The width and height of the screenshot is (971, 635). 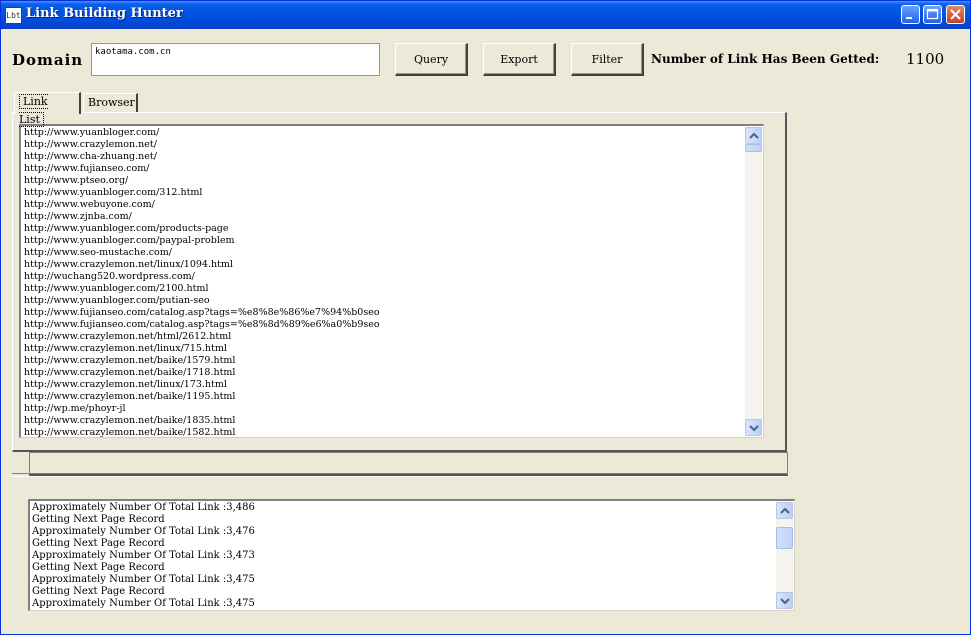 I want to click on link-list-item: http://www.ptseo.org/, so click(x=384, y=181).